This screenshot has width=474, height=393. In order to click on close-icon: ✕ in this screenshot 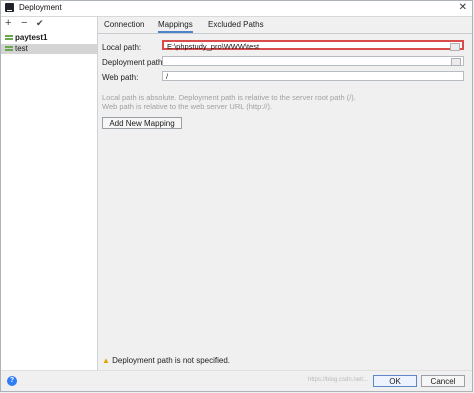, I will do `click(463, 7)`.